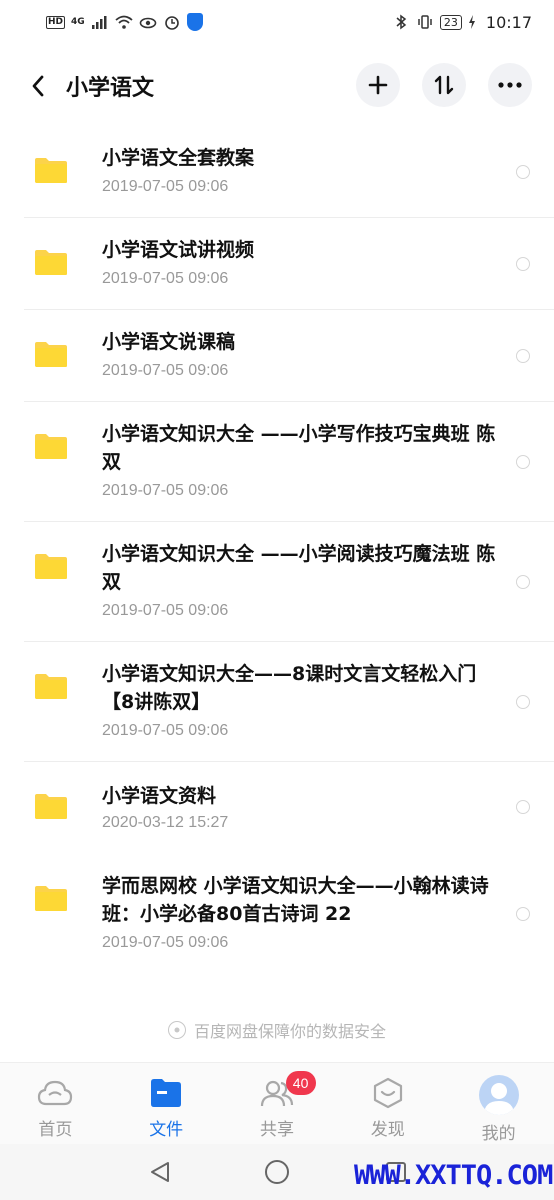 The image size is (554, 1200). I want to click on tab-bar: 首页 文件 共享 40 发现 我的, so click(277, 1103).